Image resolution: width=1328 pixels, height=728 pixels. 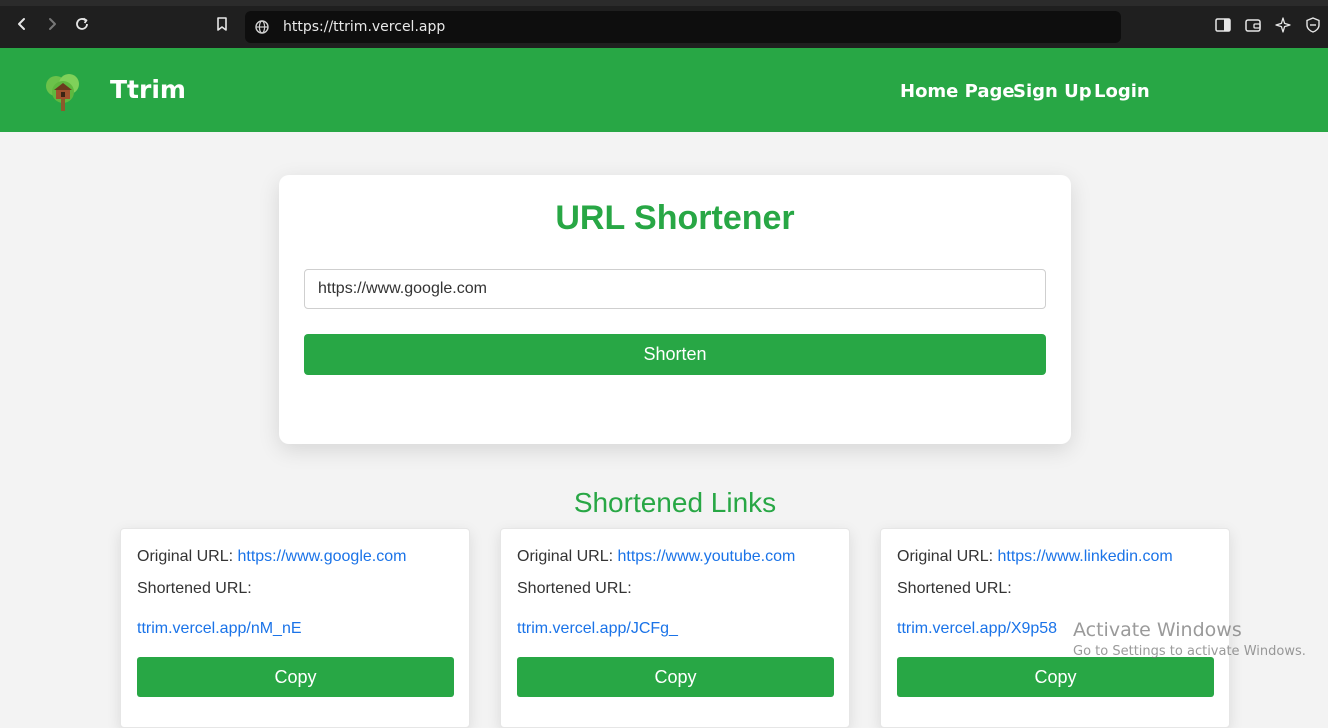 I want to click on wallet-icon, so click(x=1253, y=25).